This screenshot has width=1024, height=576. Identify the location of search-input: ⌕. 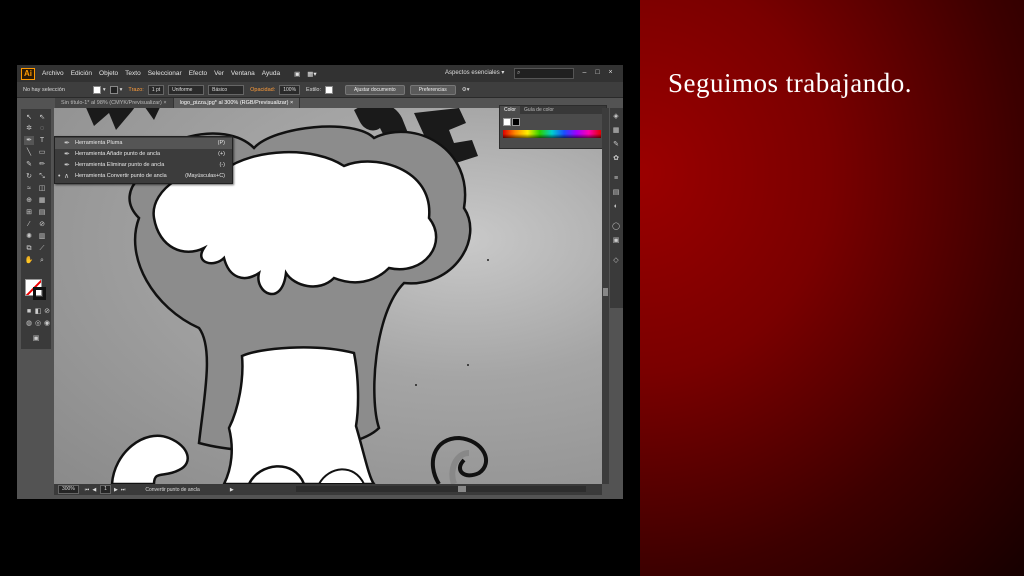
(544, 73).